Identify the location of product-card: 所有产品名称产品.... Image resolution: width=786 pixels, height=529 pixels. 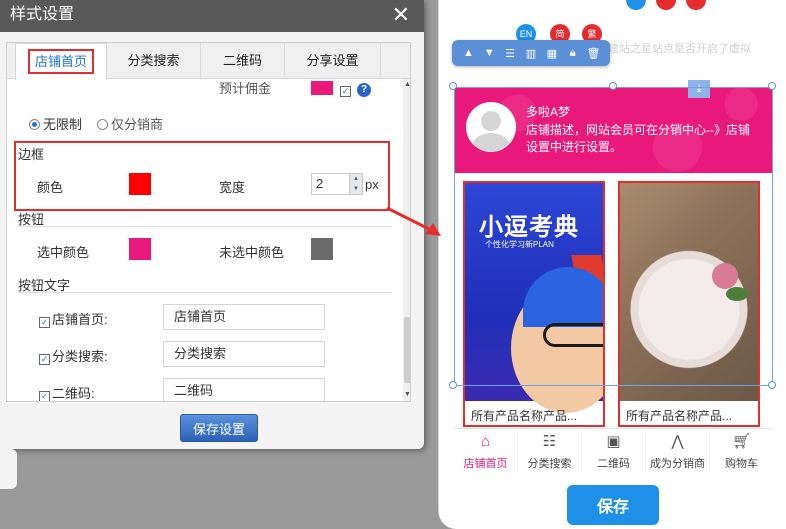
(689, 304).